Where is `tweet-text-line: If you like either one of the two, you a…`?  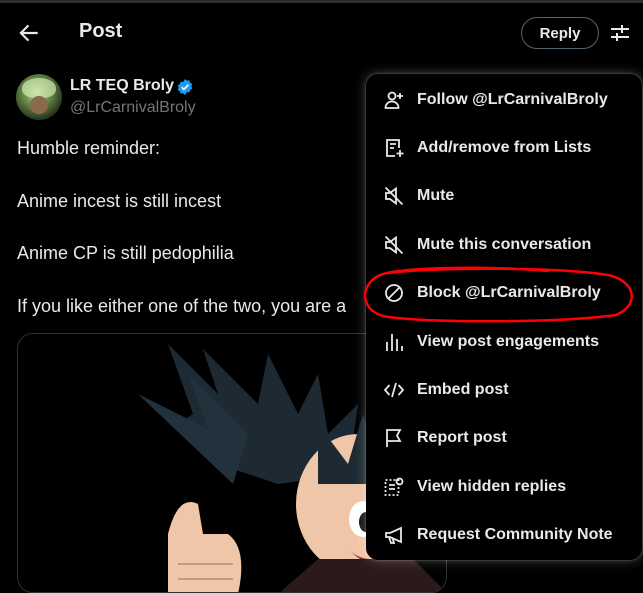
tweet-text-line: If you like either one of the two, you a… is located at coordinates (182, 306).